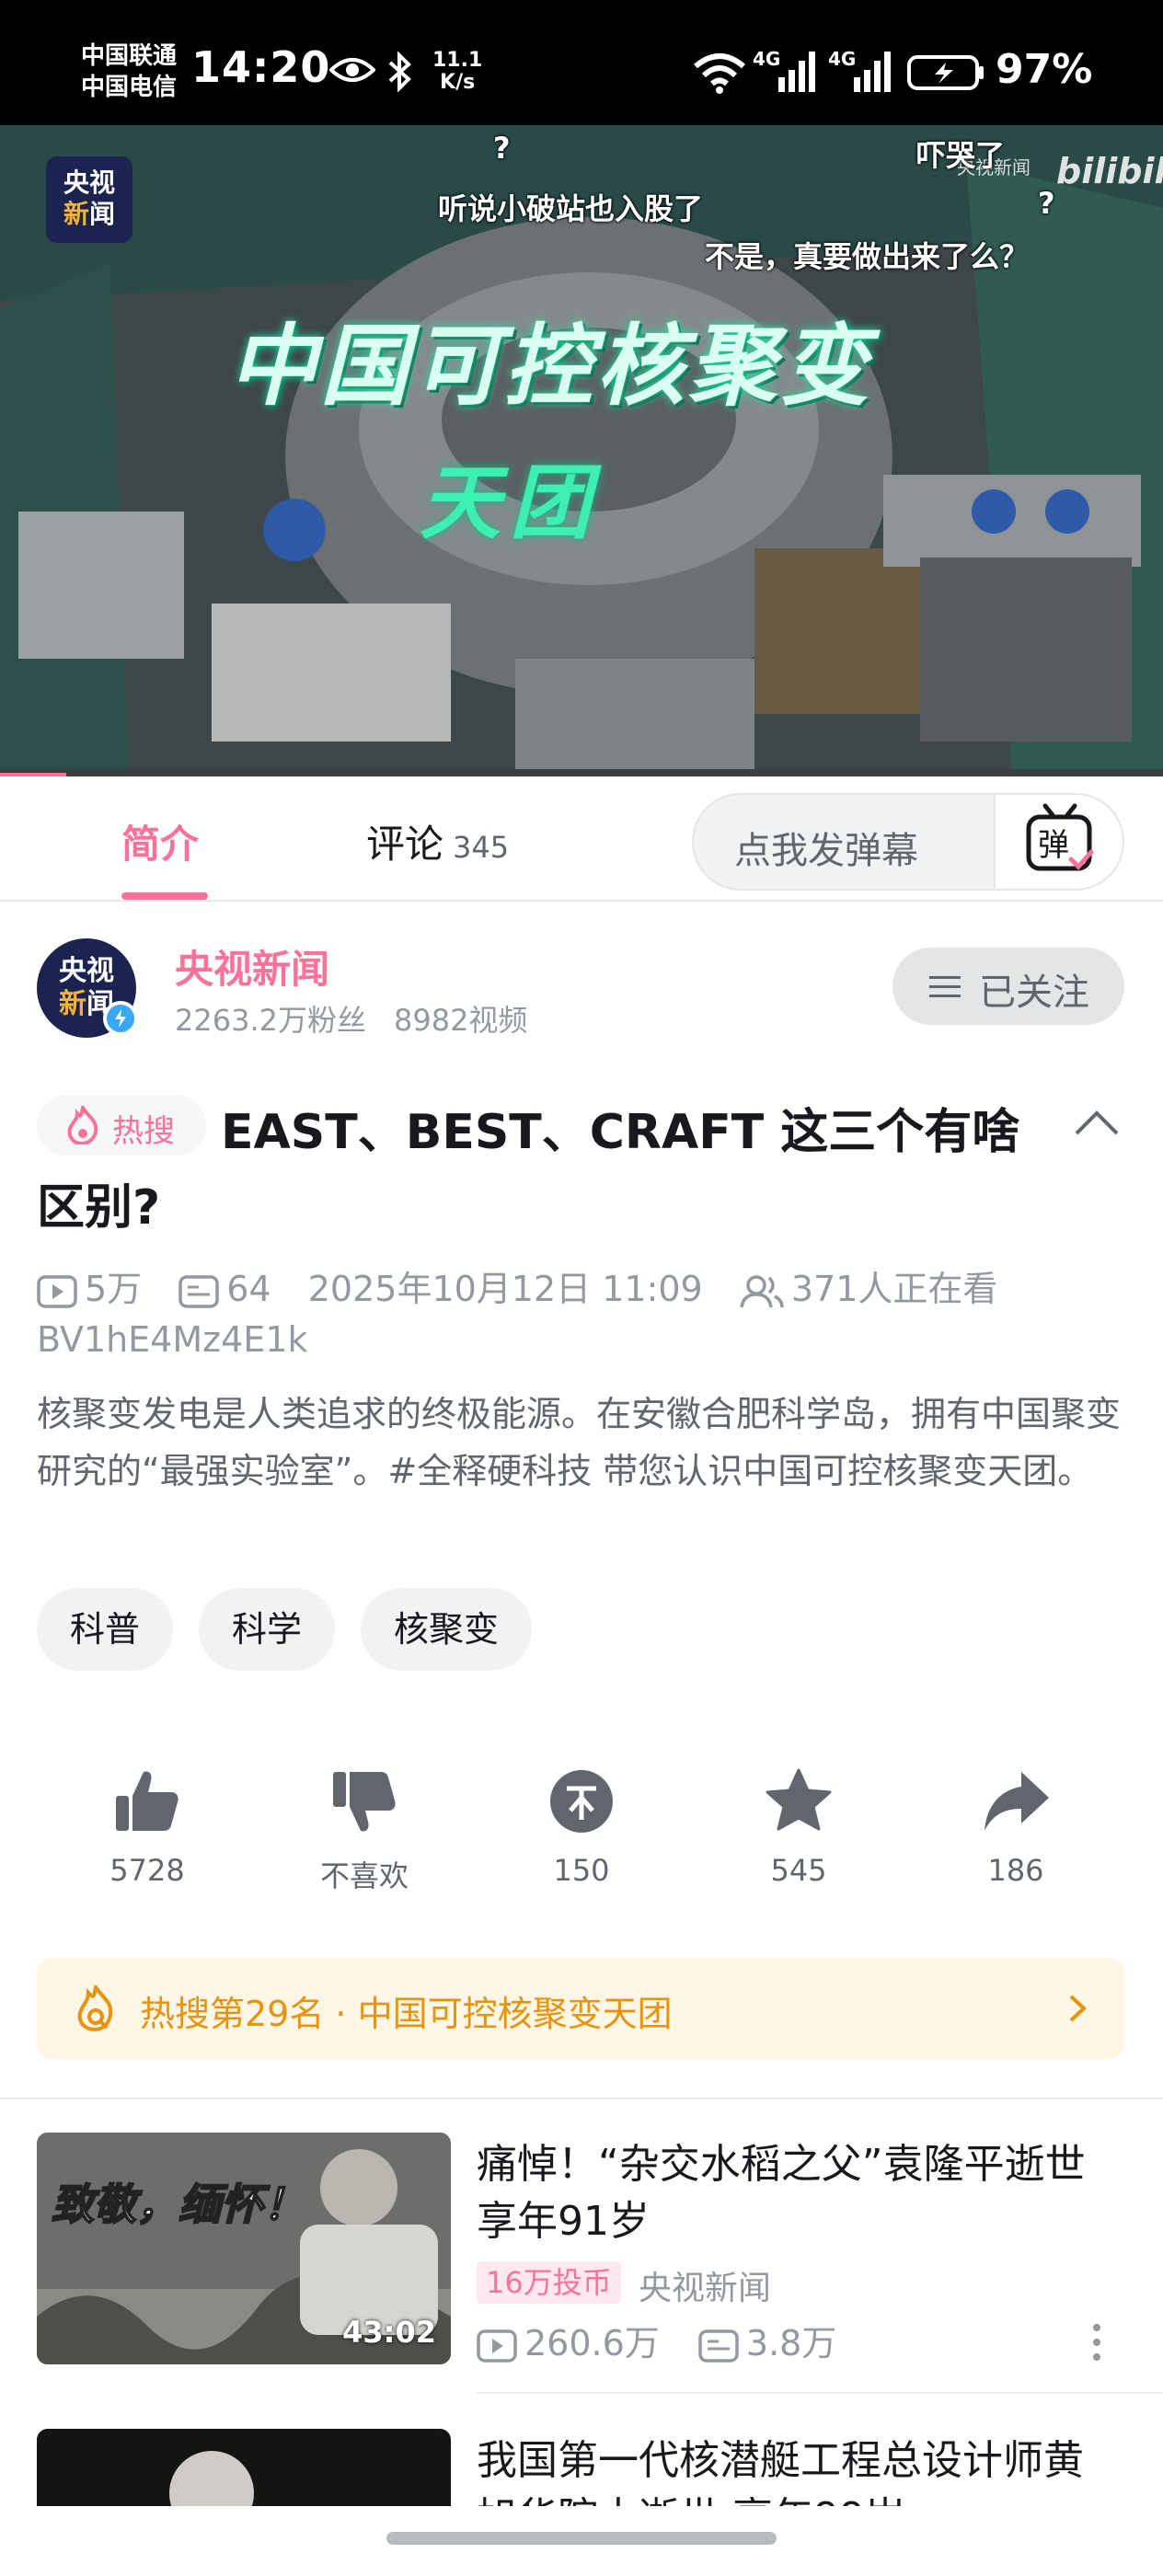 The height and width of the screenshot is (2576, 1163). I want to click on danmaku-tv-icon: 弹, so click(1060, 837).